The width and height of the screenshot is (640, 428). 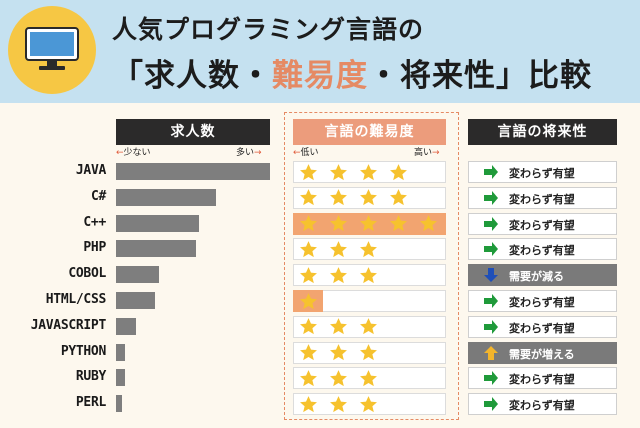 I want to click on title-line-2: 「求人数・難易度・将来性」比較, so click(x=352, y=72).